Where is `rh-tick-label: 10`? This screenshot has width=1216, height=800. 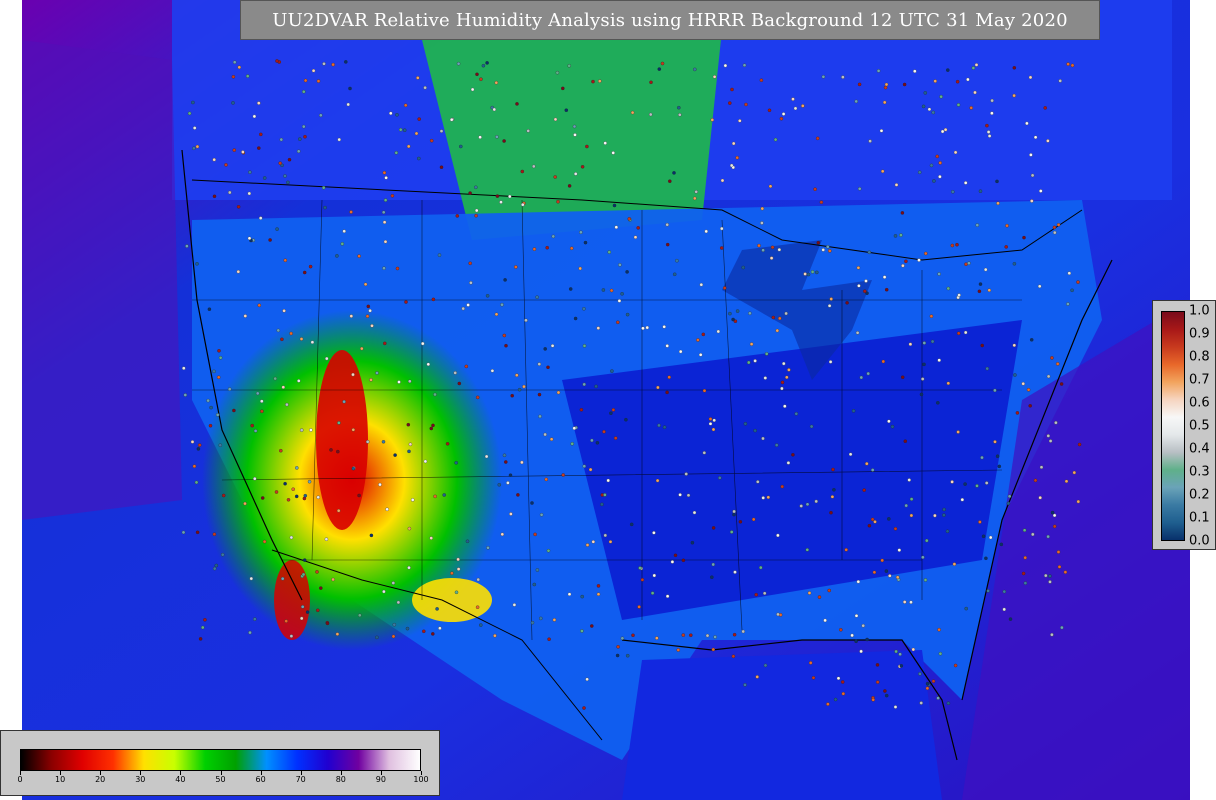 rh-tick-label: 10 is located at coordinates (60, 779).